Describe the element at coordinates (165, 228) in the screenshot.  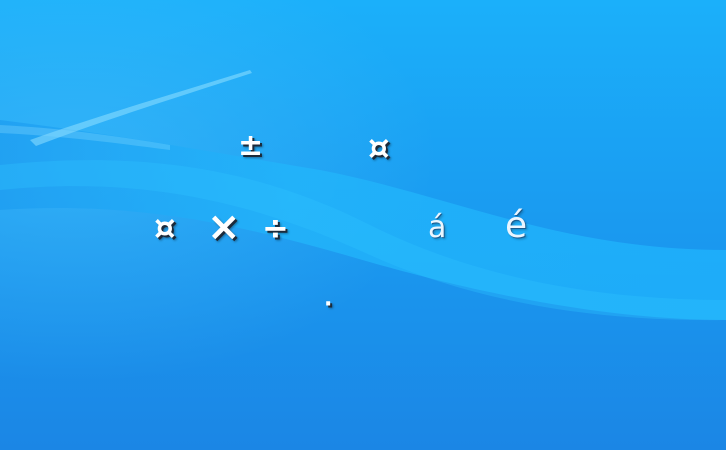
I see `currency-sign-glyph-2: ¤` at that location.